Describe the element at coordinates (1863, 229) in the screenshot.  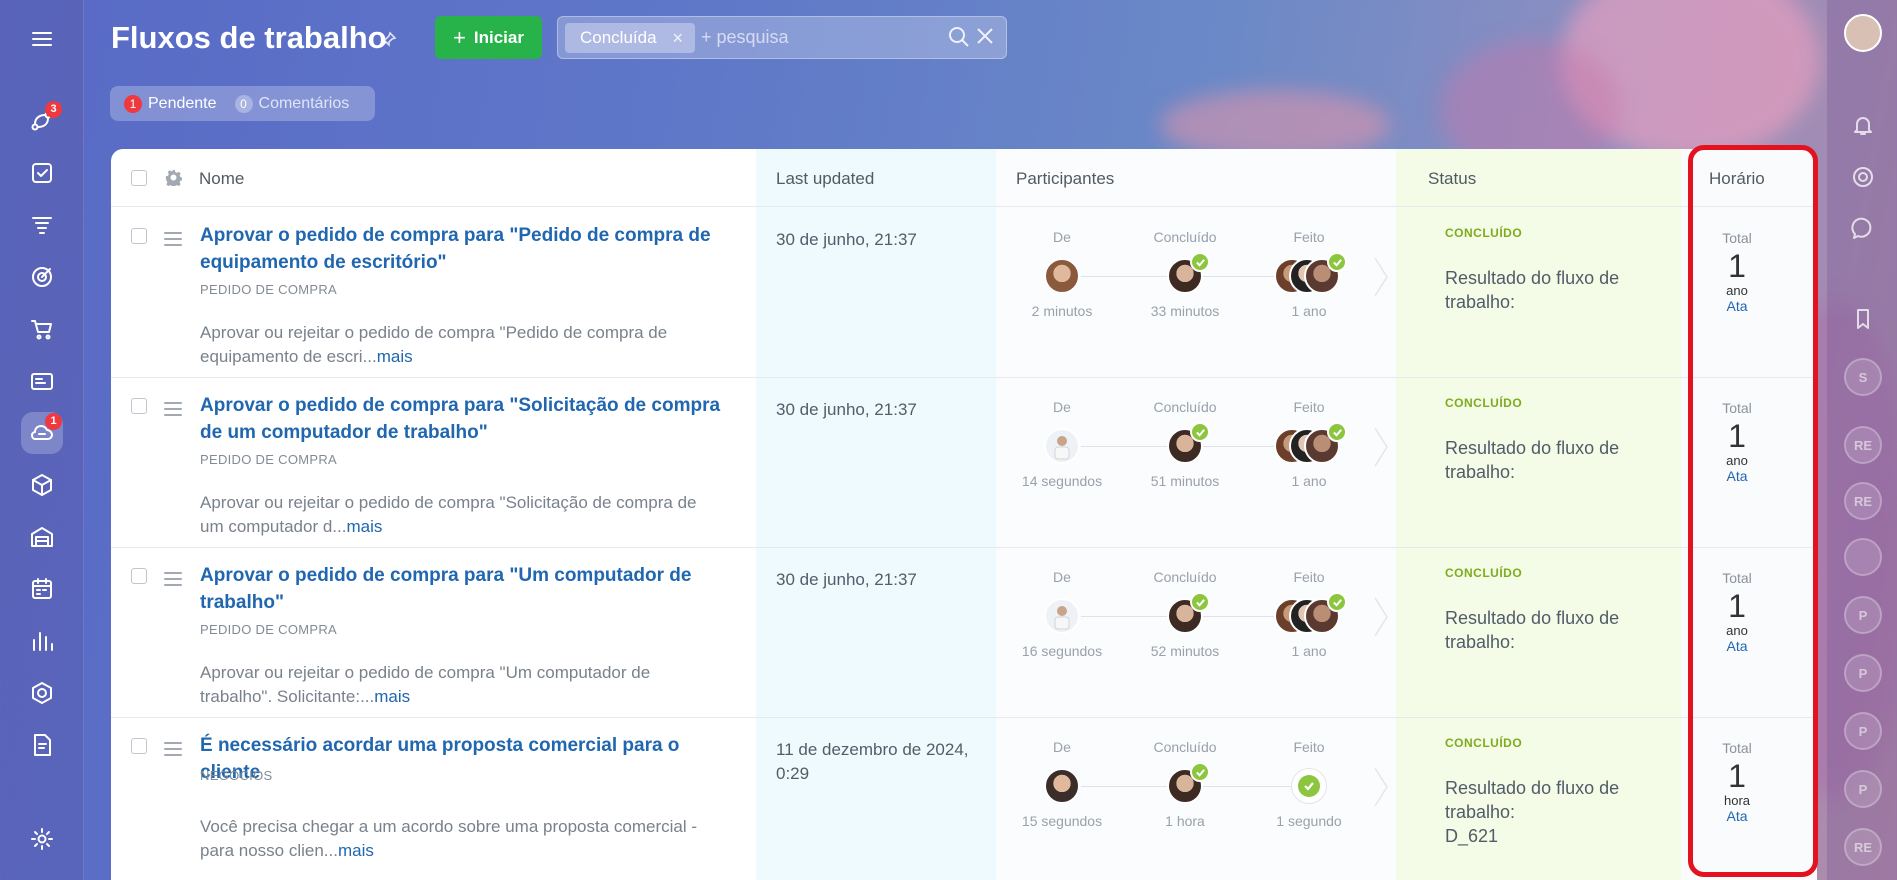
I see `chat-icon` at that location.